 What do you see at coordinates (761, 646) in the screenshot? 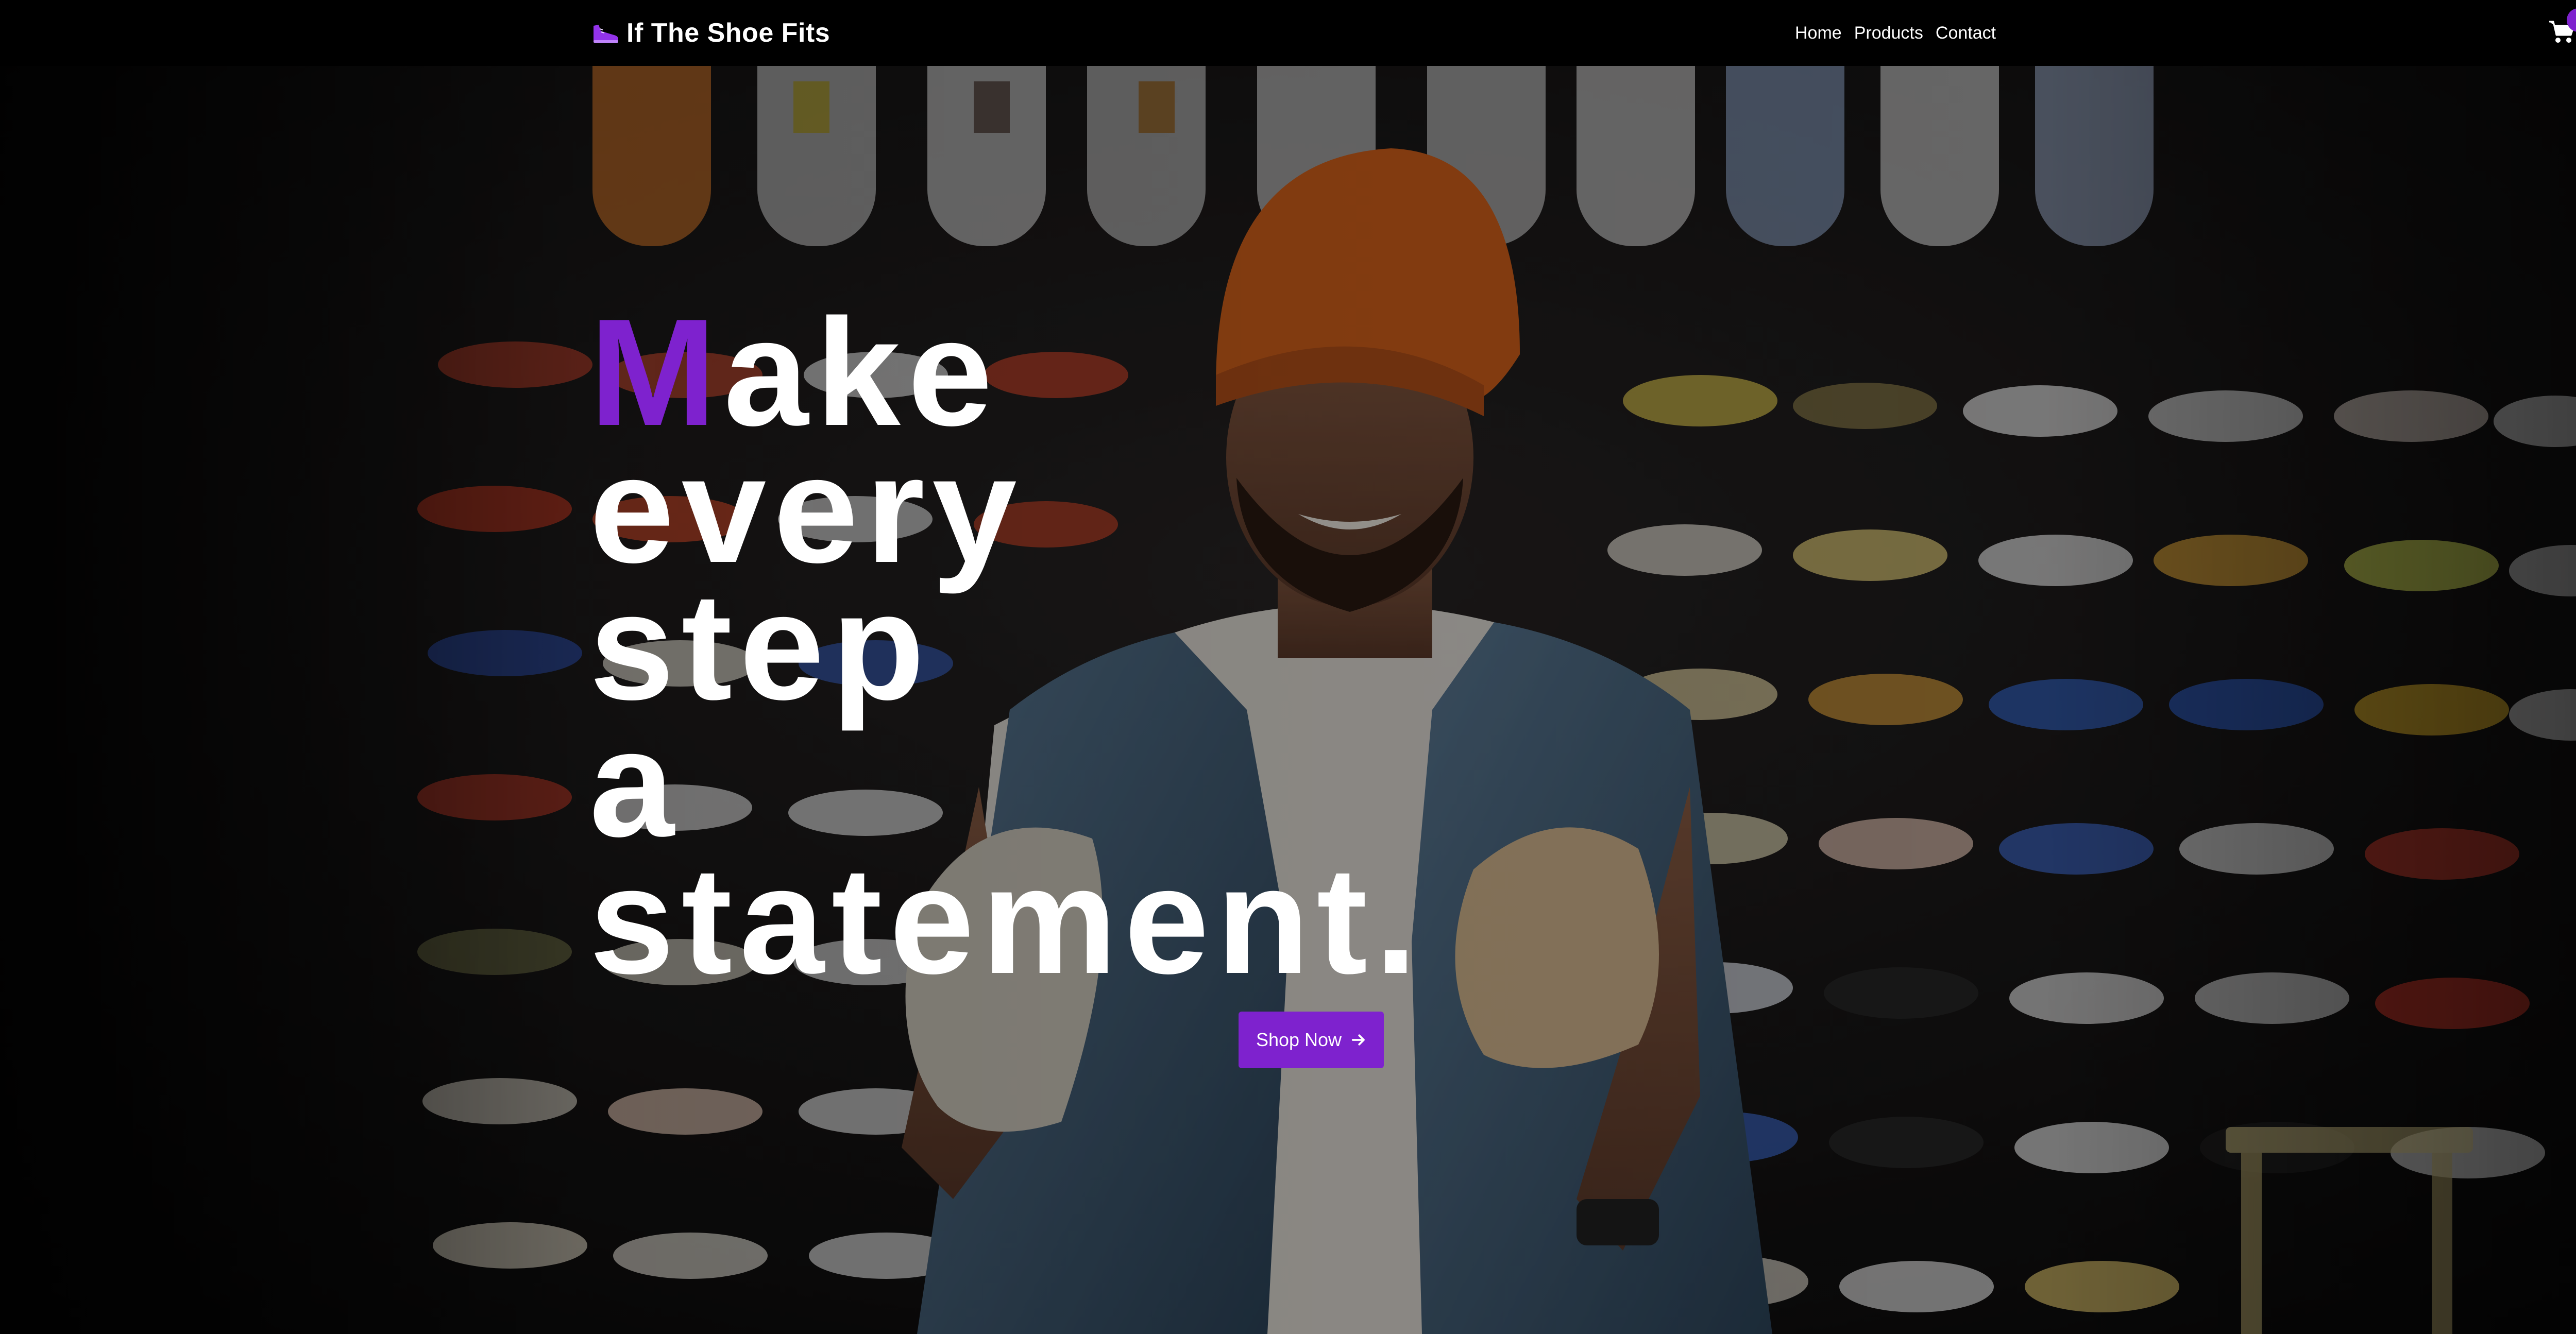
I see `headline-line-3: step` at bounding box center [761, 646].